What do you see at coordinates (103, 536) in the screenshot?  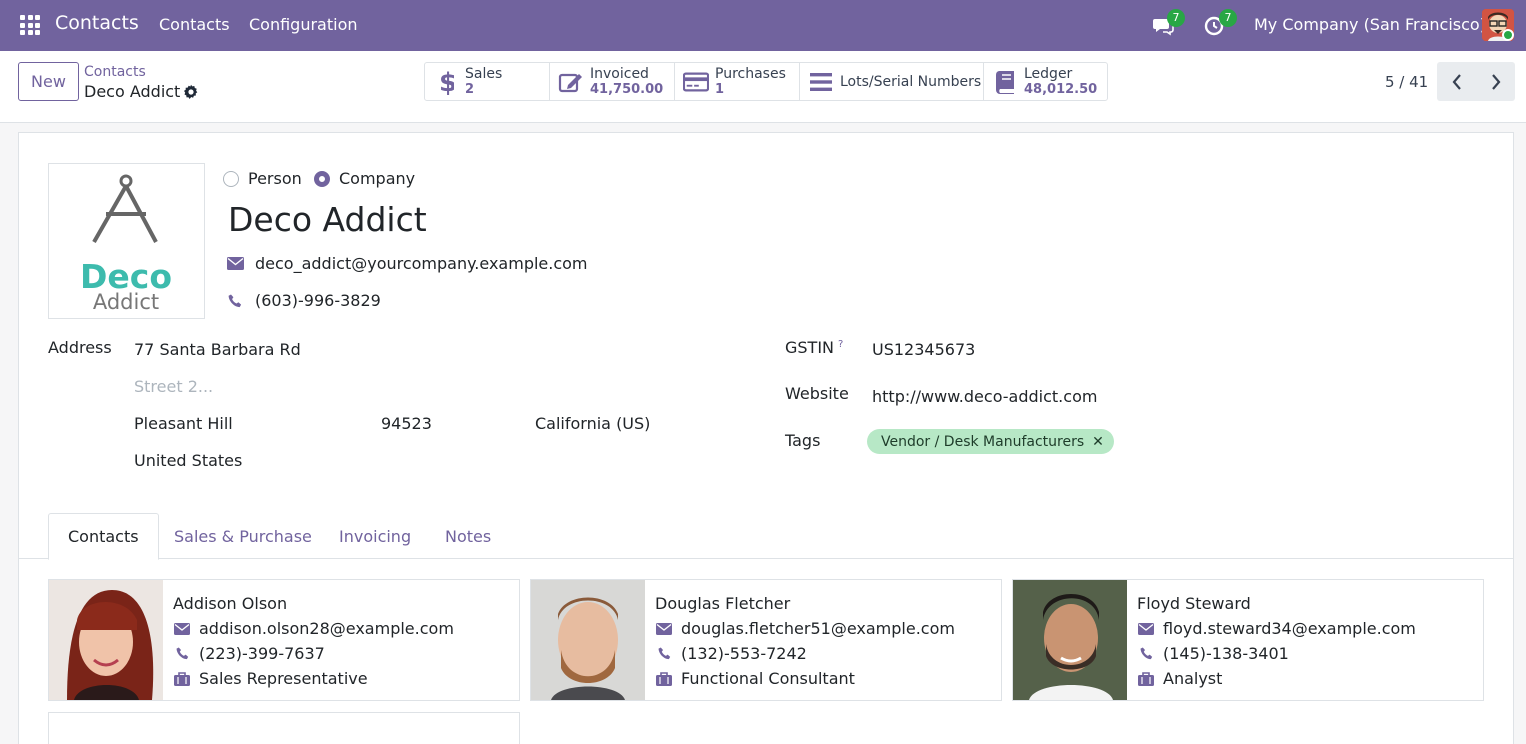 I see `tab-contacts: Contacts` at bounding box center [103, 536].